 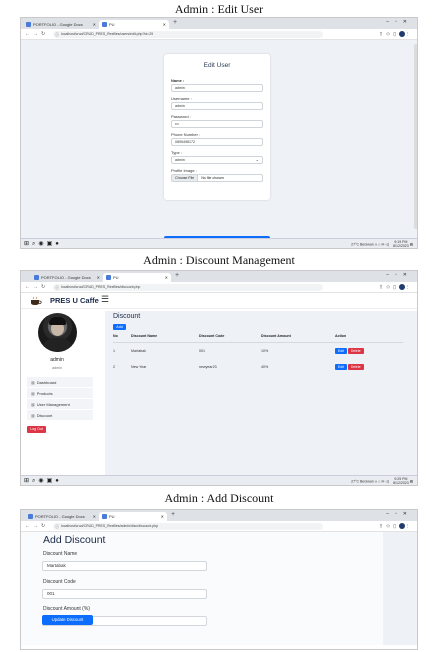 What do you see at coordinates (57, 368) in the screenshot?
I see `user-role: admin` at bounding box center [57, 368].